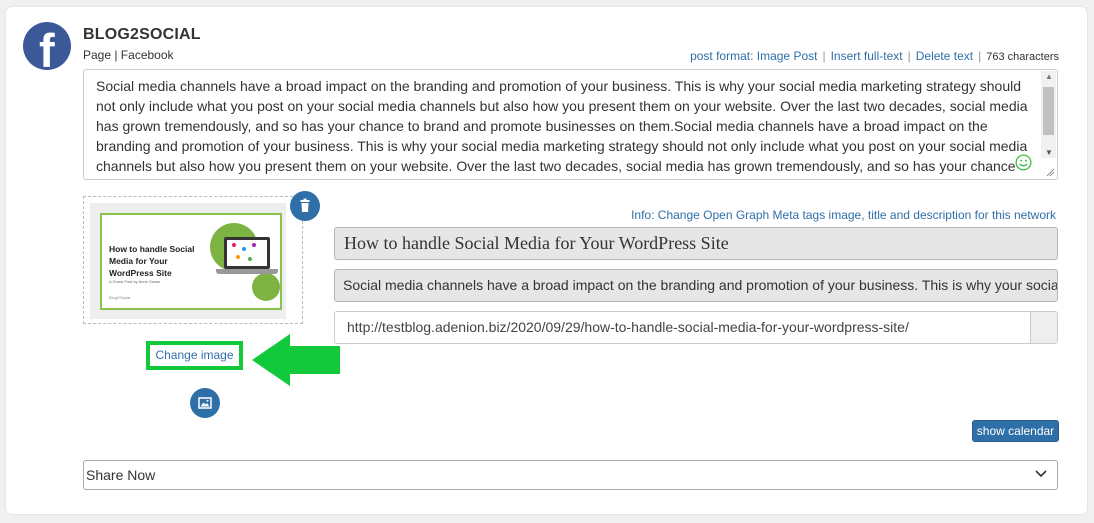 Image resolution: width=1094 pixels, height=523 pixels. What do you see at coordinates (247, 253) in the screenshot?
I see `laptop-illustration` at bounding box center [247, 253].